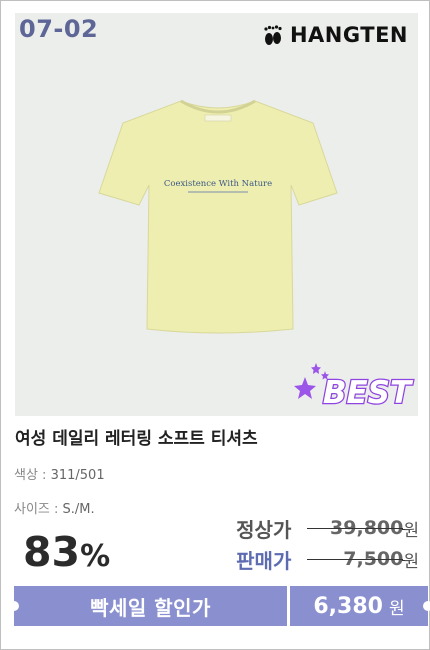  I want to click on promo-label-box: 빡세일 할인가, so click(148, 606).